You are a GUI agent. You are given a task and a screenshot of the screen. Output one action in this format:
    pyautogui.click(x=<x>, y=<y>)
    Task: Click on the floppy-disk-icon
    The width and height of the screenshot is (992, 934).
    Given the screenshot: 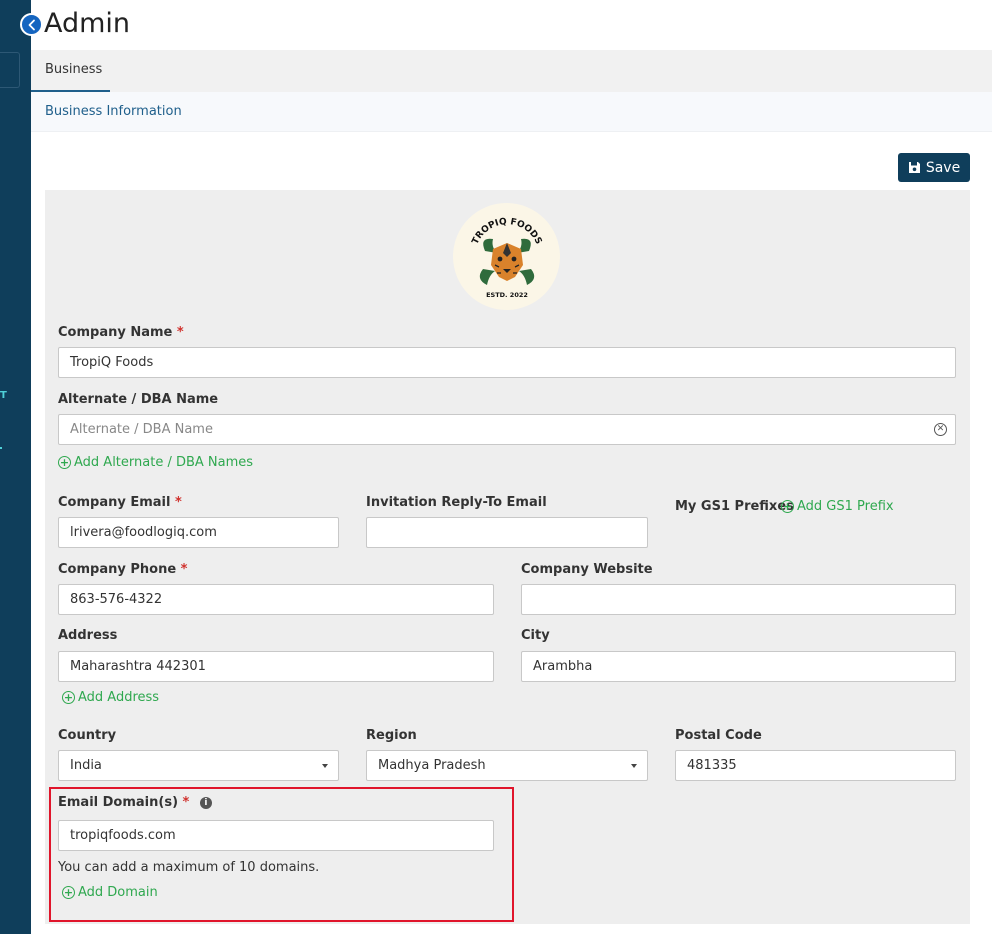 What is the action you would take?
    pyautogui.click(x=914, y=167)
    